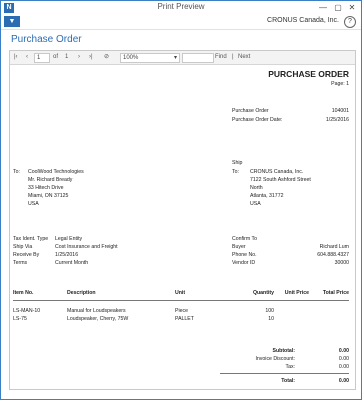  I want to click on ship-to-city: Atlanta, 31772, so click(267, 196).